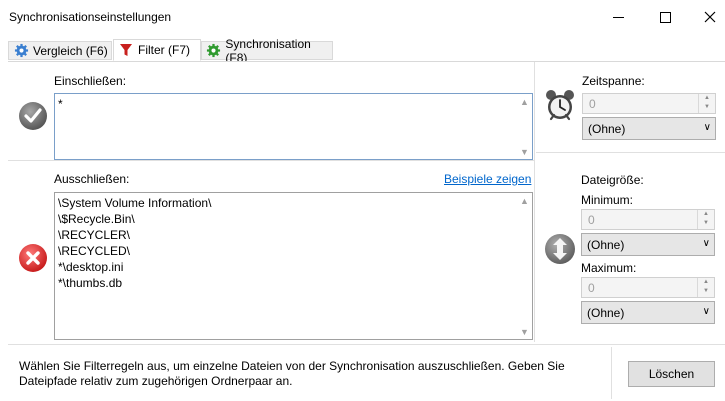  I want to click on maximize-icon, so click(665, 17).